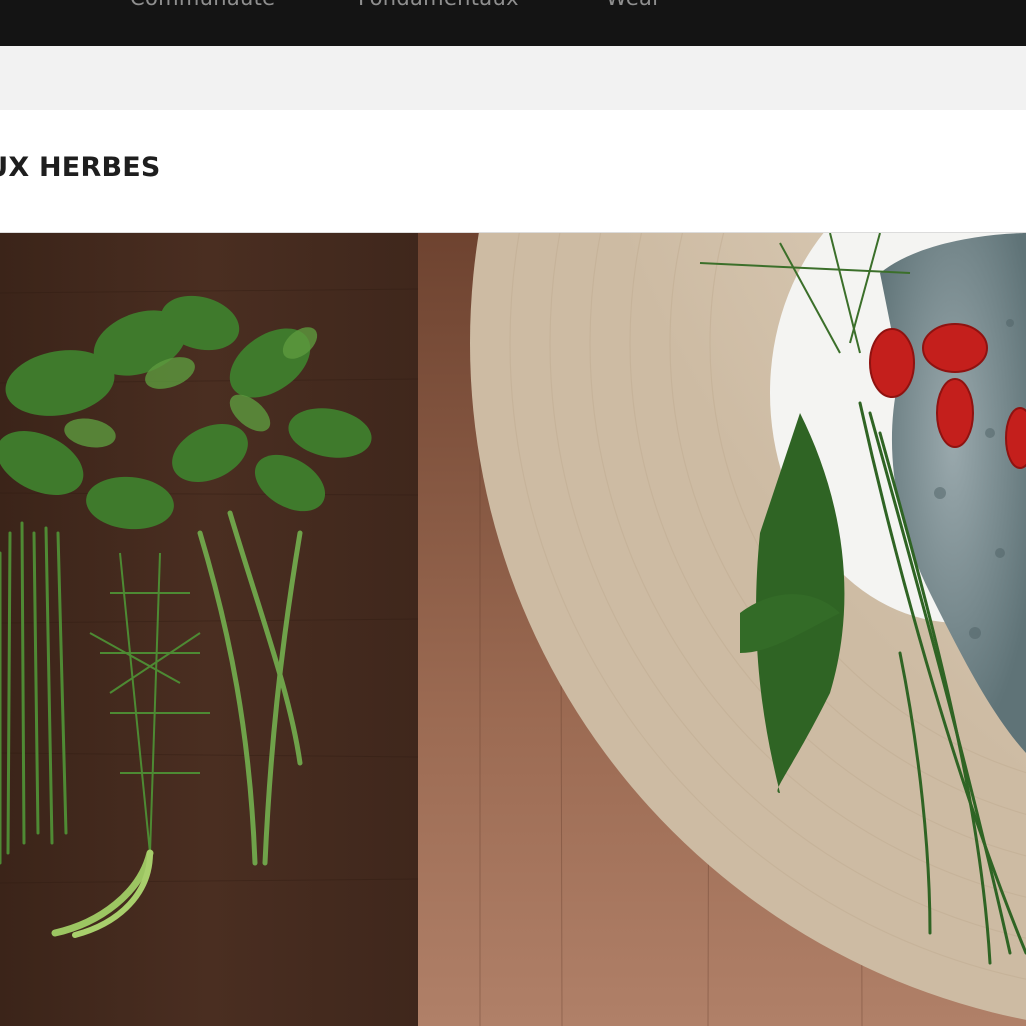  Describe the element at coordinates (513, 78) in the screenshot. I see `secondary-bar` at that location.